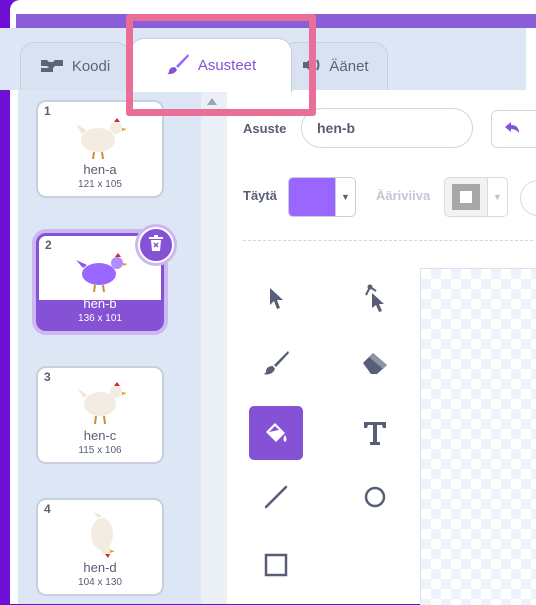  What do you see at coordinates (466, 197) in the screenshot?
I see `outline-color-swatch` at bounding box center [466, 197].